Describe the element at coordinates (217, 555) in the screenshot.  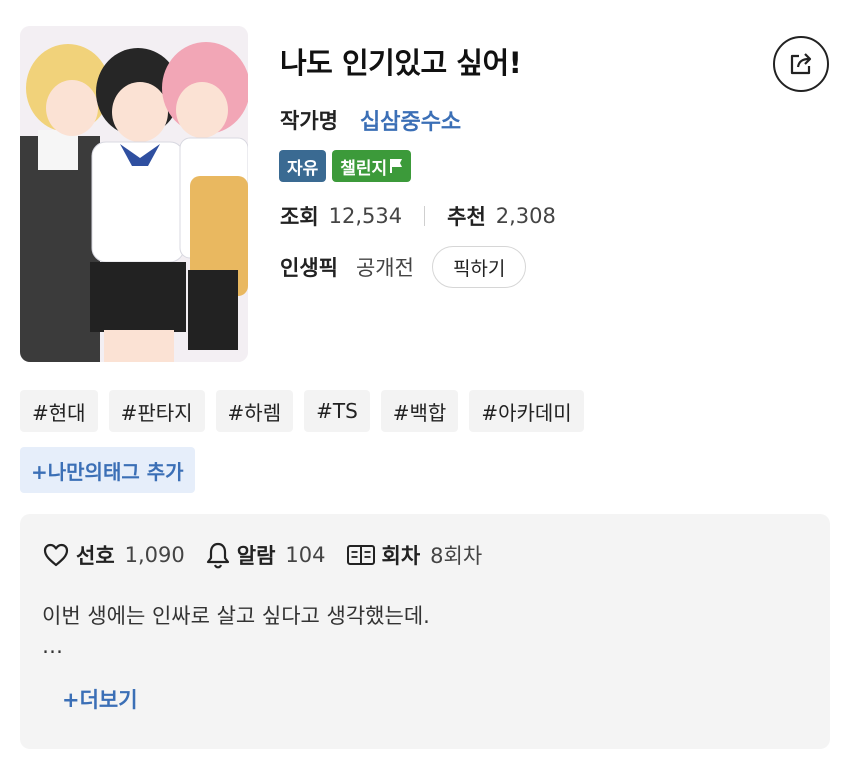
I see `bell-icon` at that location.